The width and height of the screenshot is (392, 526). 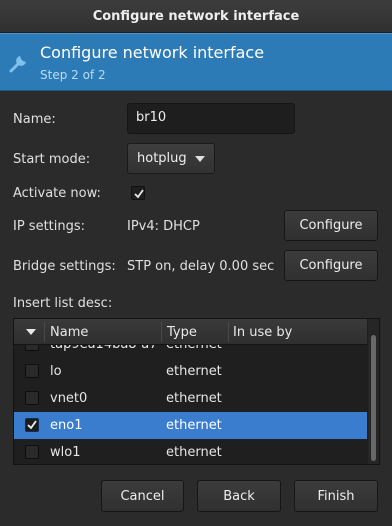 I want to click on start-mode-value: hotplug, so click(x=162, y=158).